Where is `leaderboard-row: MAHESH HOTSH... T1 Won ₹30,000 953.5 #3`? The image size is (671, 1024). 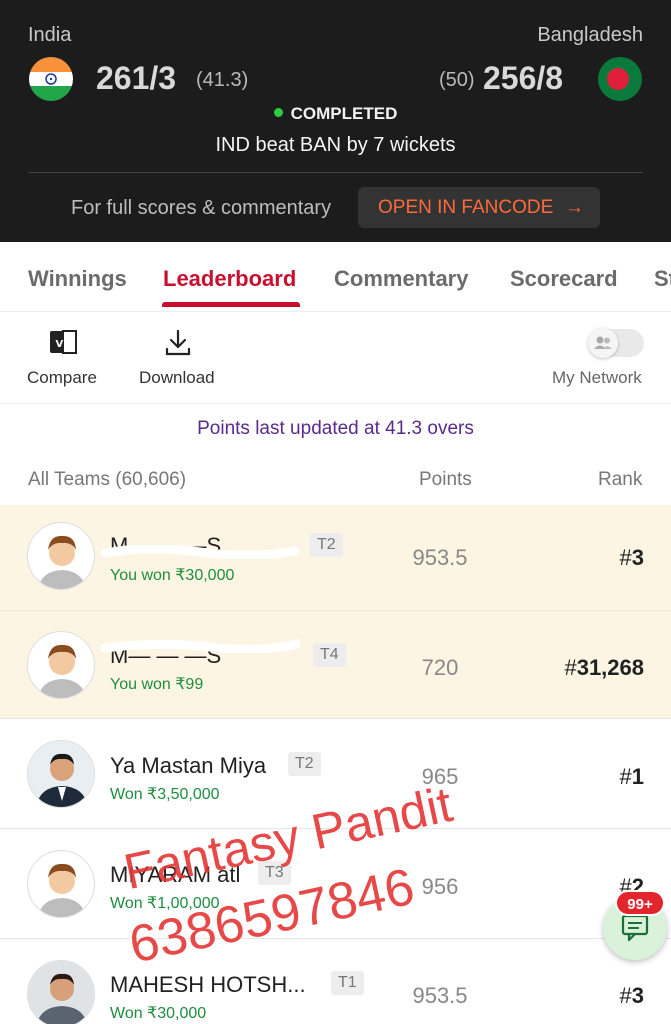 leaderboard-row: MAHESH HOTSH... T1 Won ₹30,000 953.5 #3 is located at coordinates (335, 981).